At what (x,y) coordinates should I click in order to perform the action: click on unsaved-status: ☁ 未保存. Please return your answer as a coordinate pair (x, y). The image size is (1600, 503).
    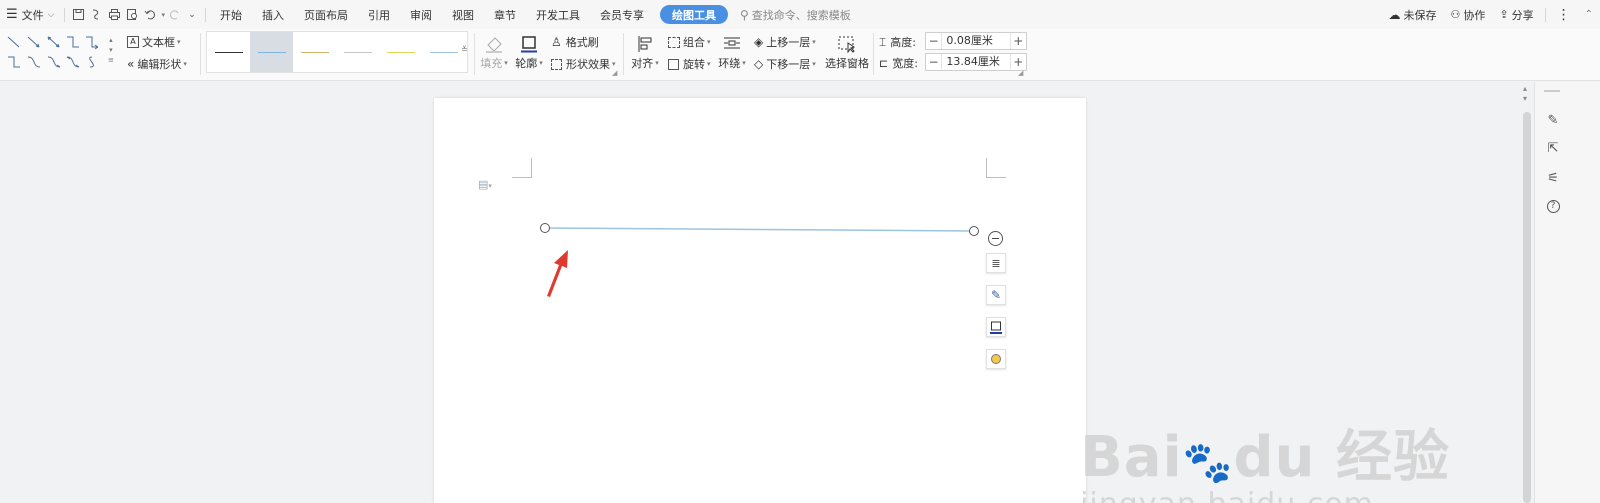
    Looking at the image, I should click on (1413, 15).